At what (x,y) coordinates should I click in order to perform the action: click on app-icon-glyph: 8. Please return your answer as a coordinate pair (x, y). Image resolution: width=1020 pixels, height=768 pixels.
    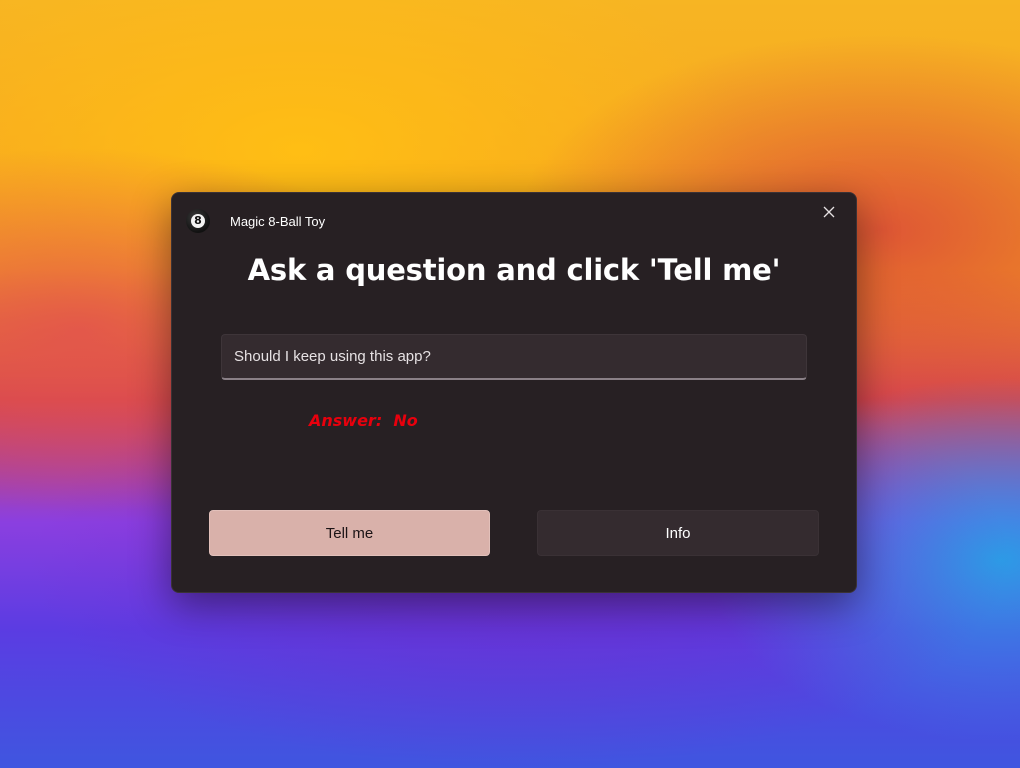
    Looking at the image, I should click on (198, 221).